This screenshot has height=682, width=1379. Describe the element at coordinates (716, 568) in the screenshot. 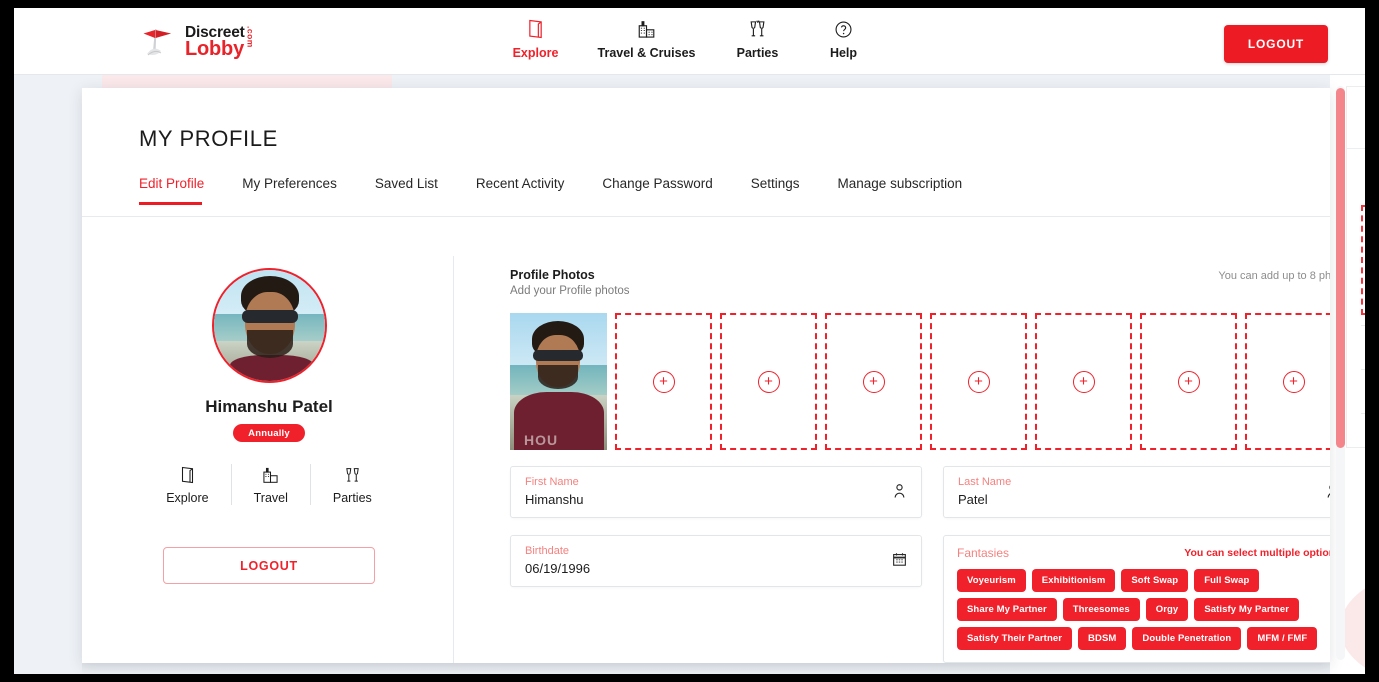

I see `birthdate-value: 06/19/1996` at that location.